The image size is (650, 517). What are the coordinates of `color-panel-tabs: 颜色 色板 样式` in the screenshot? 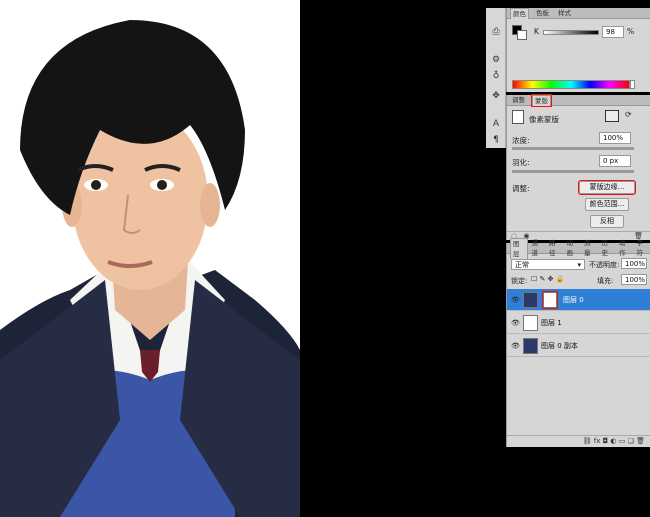 It's located at (578, 13).